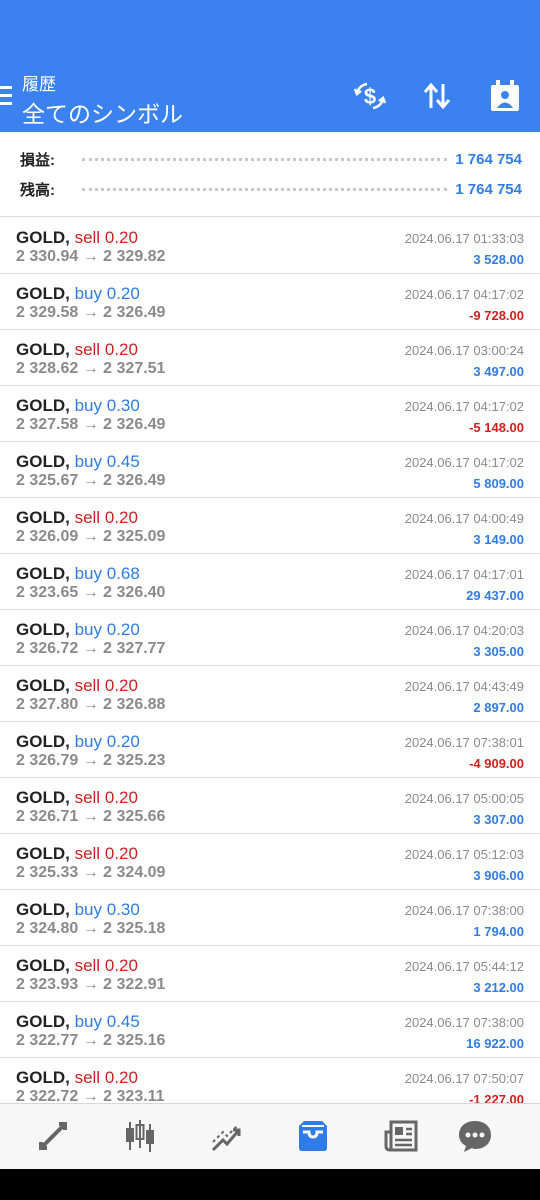  Describe the element at coordinates (464, 854) in the screenshot. I see `trade-time: 2024.06.17 05:12:03` at that location.